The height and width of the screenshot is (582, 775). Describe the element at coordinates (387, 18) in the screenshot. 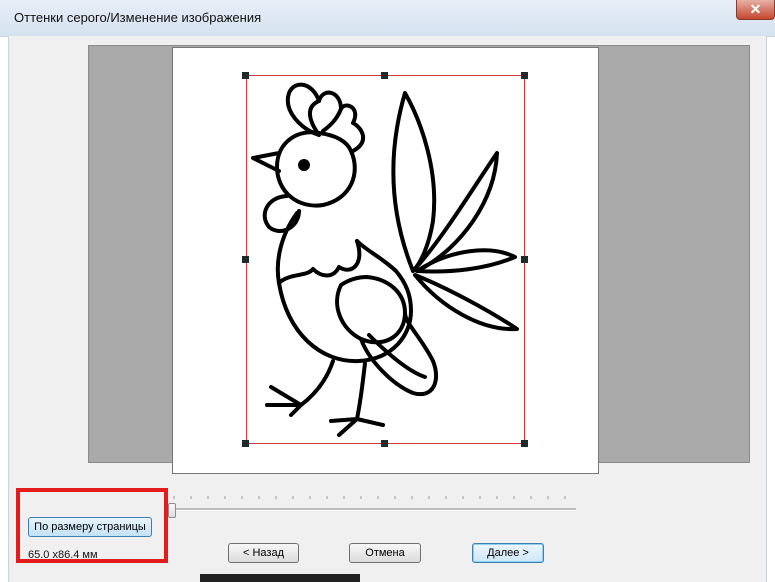

I see `title-bar: Оттенки серого/Изменение изображения ✕` at that location.